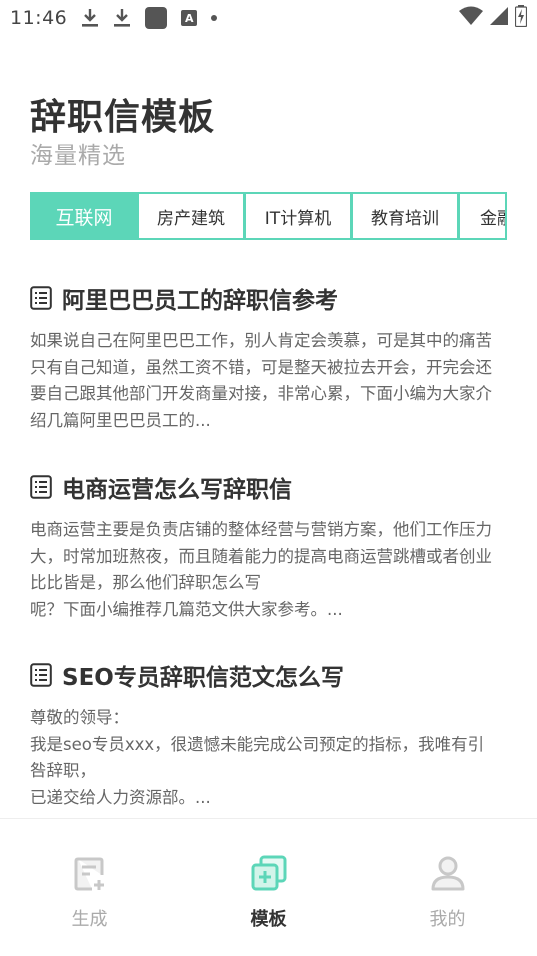 This screenshot has height=956, width=537. I want to click on article-title-row: SEO专员辞职信范文怎么写, so click(265, 675).